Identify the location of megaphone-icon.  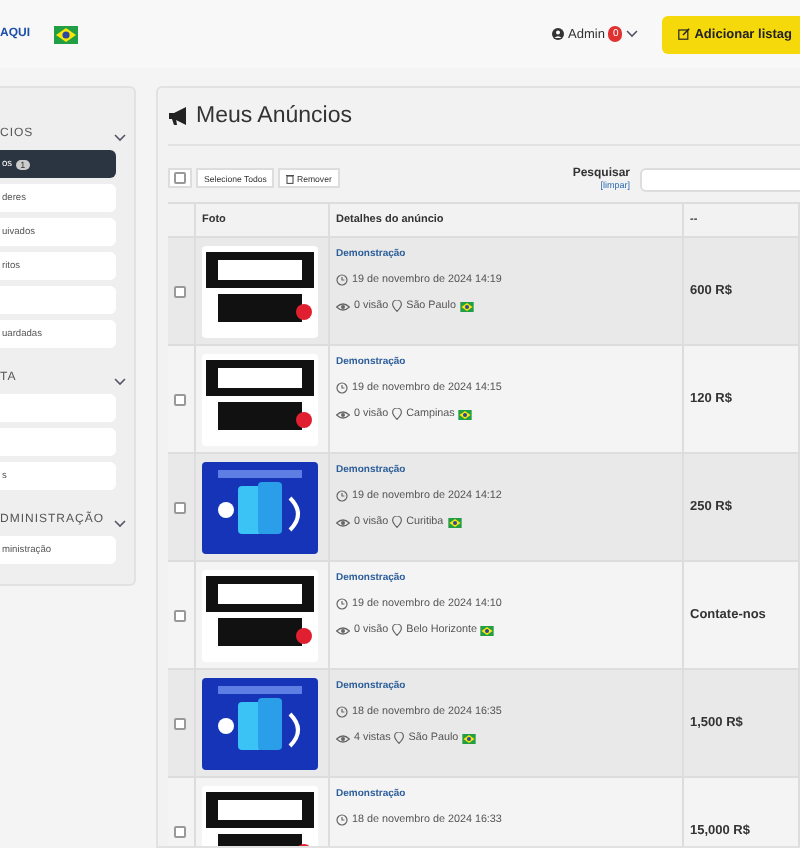
(179, 116).